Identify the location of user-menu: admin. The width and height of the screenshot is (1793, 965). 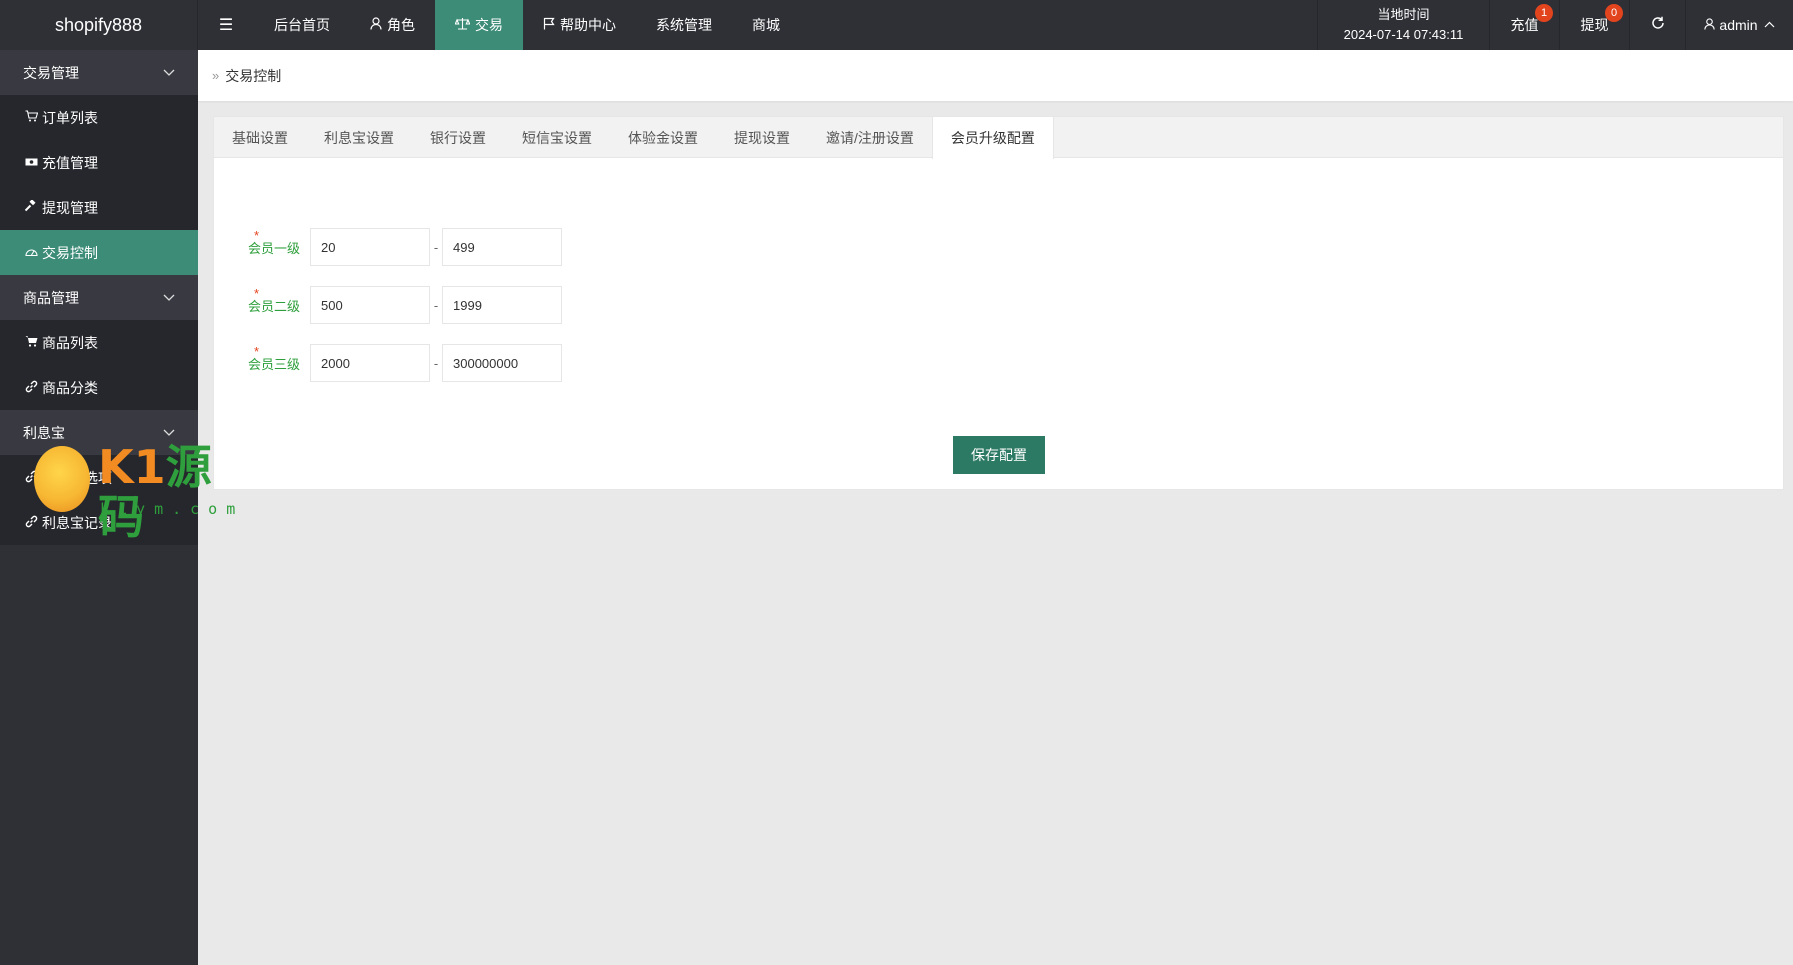
(1739, 25).